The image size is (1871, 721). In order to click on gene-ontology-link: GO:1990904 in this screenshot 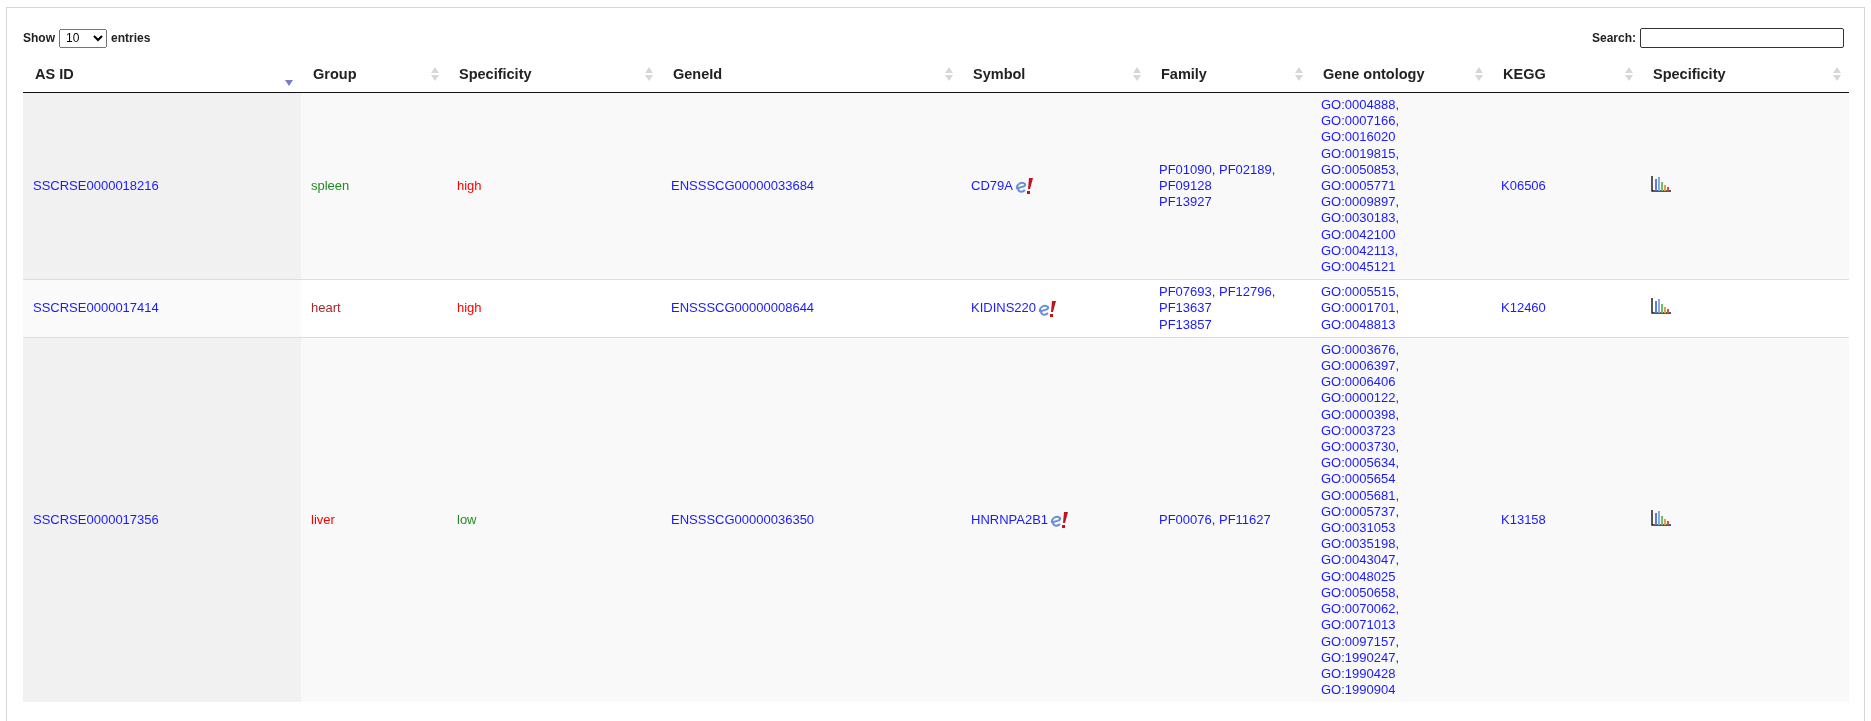, I will do `click(1358, 690)`.